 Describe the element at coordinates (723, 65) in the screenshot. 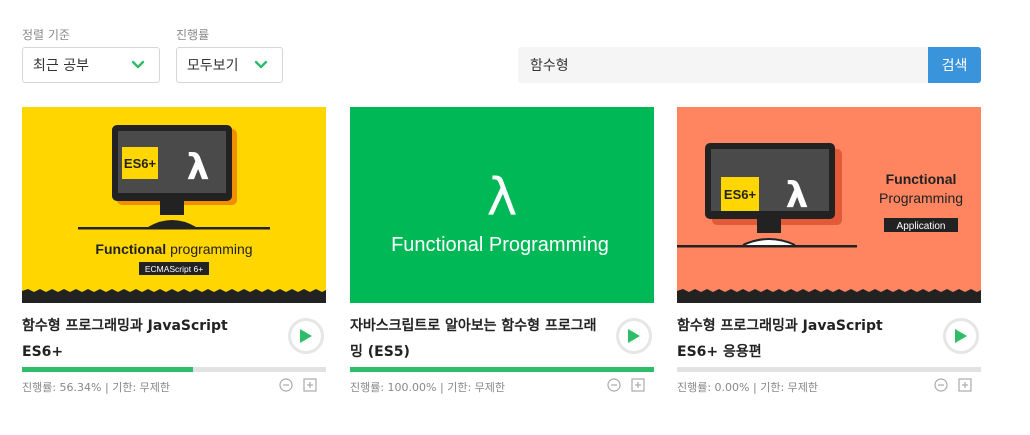

I see `search-input` at that location.